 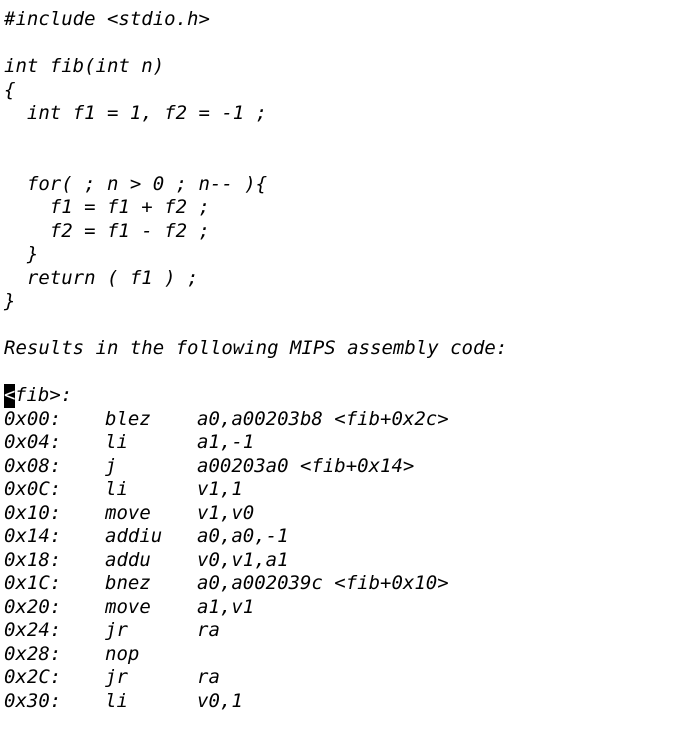 What do you see at coordinates (33, 606) in the screenshot?
I see `asm-address: 0x20:` at bounding box center [33, 606].